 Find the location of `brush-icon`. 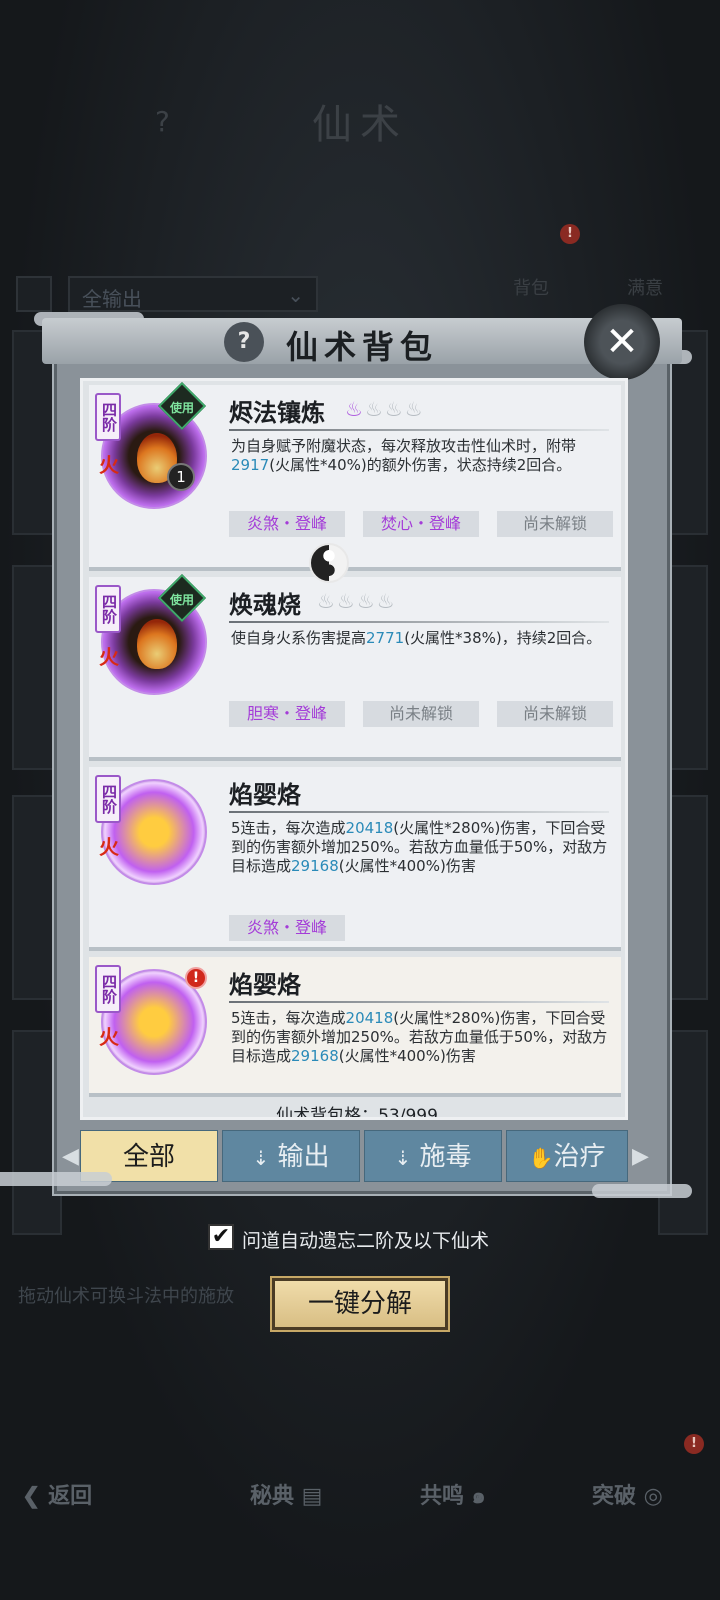

brush-icon is located at coordinates (34, 294).